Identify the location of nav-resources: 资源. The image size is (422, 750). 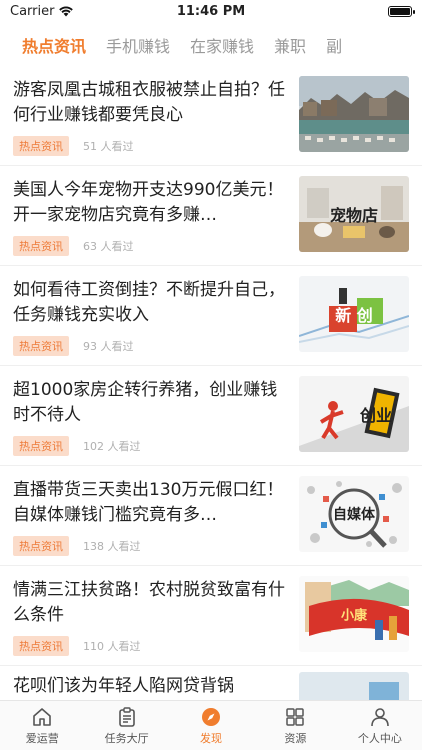
(295, 725).